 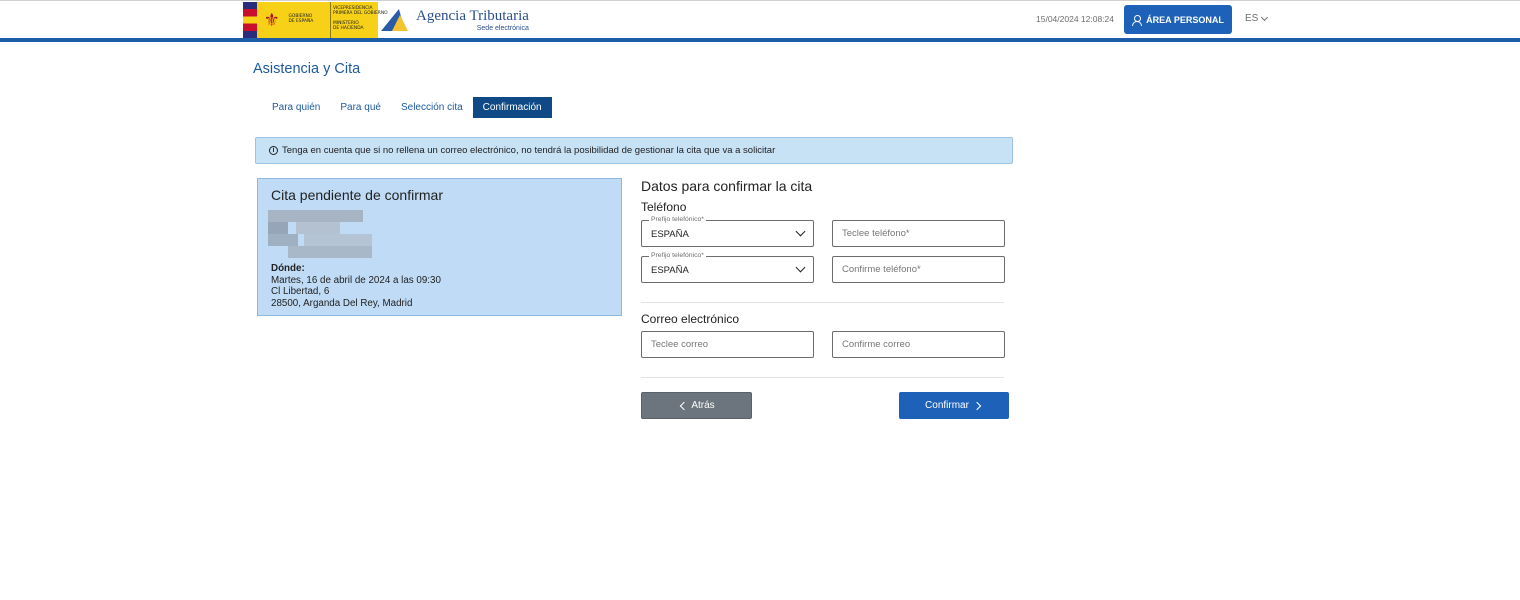 I want to click on phone-prefix-confirm-select: Prefijo telefónico* ESPAÑA, so click(x=727, y=267).